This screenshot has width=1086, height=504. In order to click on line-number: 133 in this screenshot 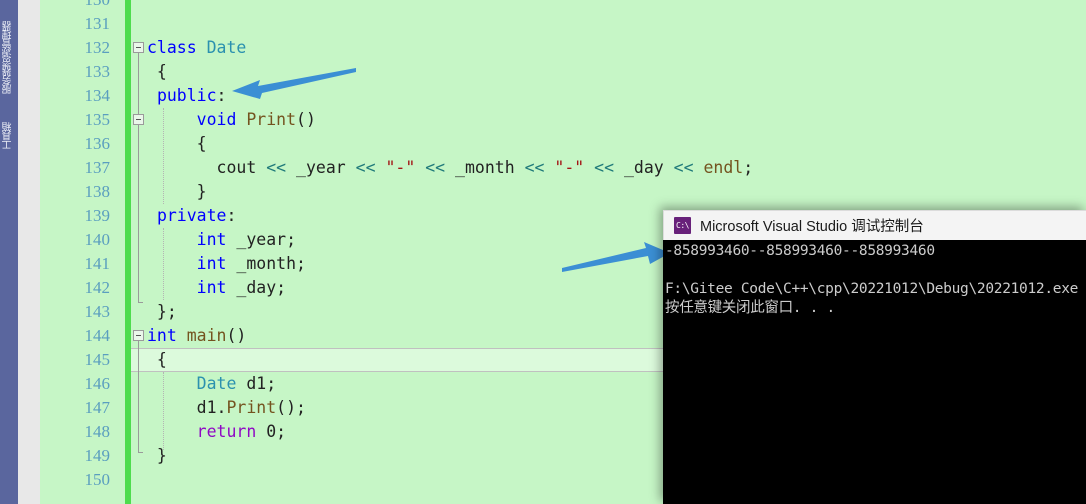, I will do `click(97, 71)`.